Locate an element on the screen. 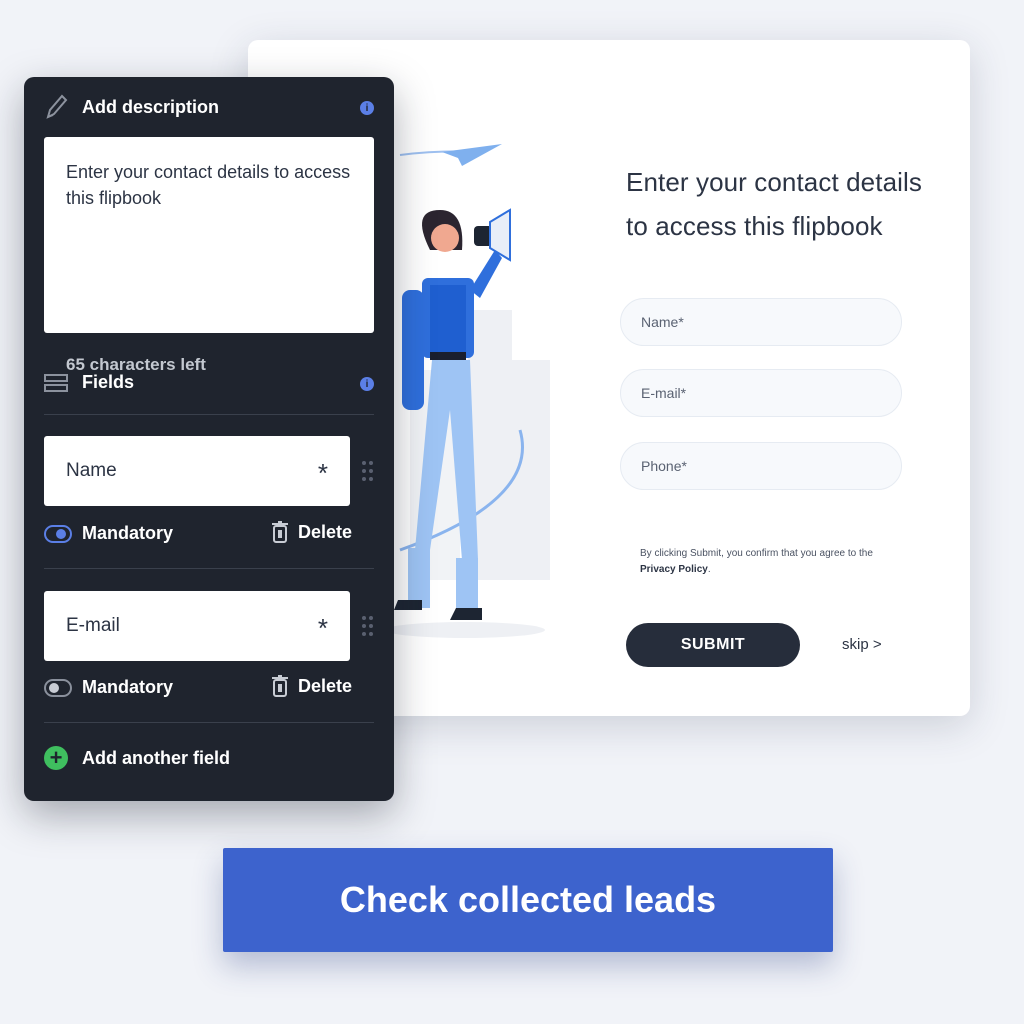 This screenshot has width=1024, height=1024. delete-button-email: Delete is located at coordinates (312, 686).